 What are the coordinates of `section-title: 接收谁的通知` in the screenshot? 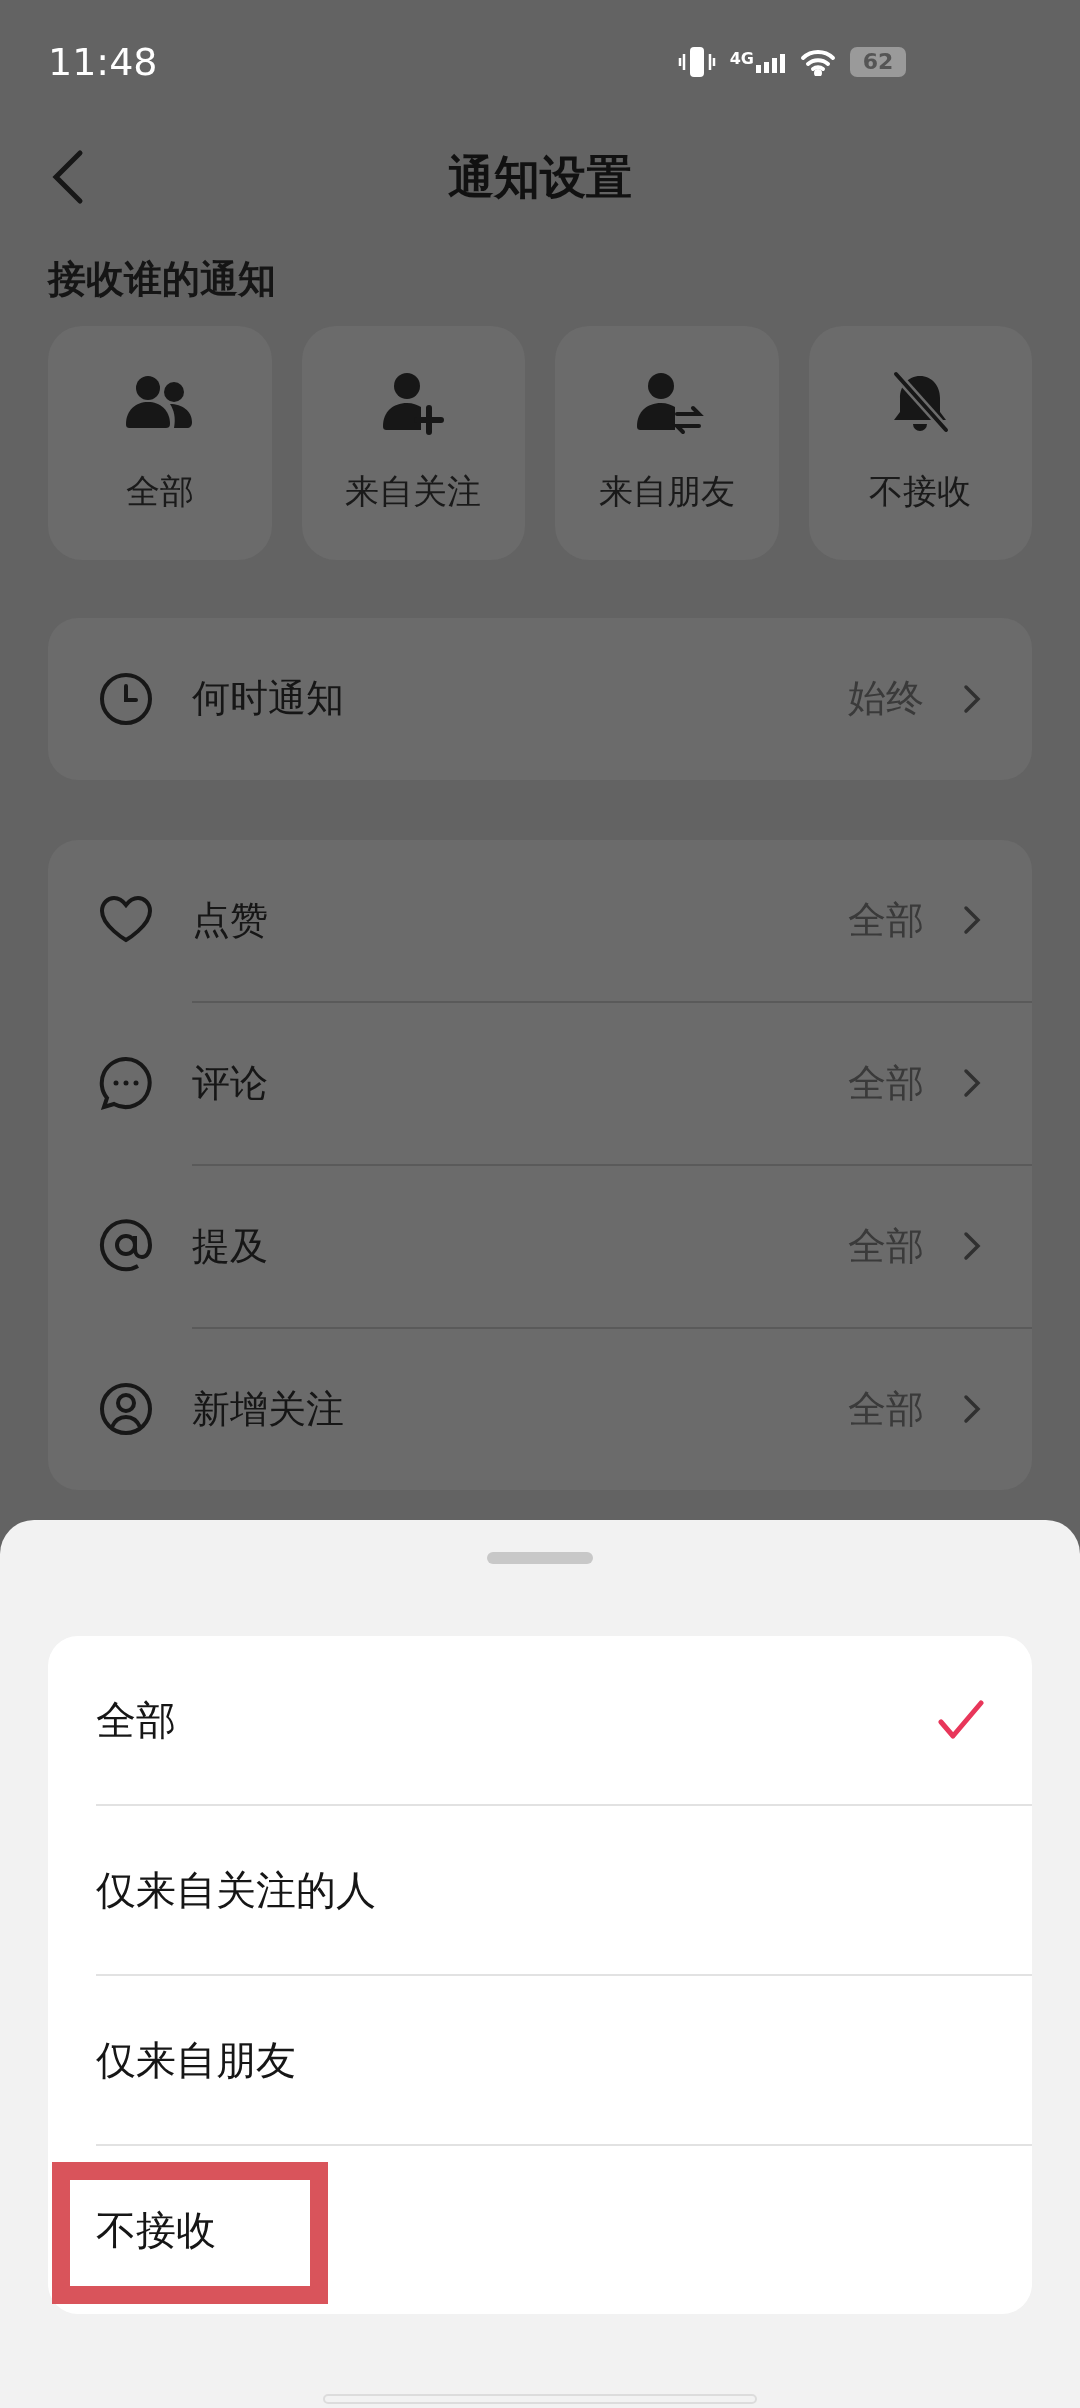 It's located at (162, 279).